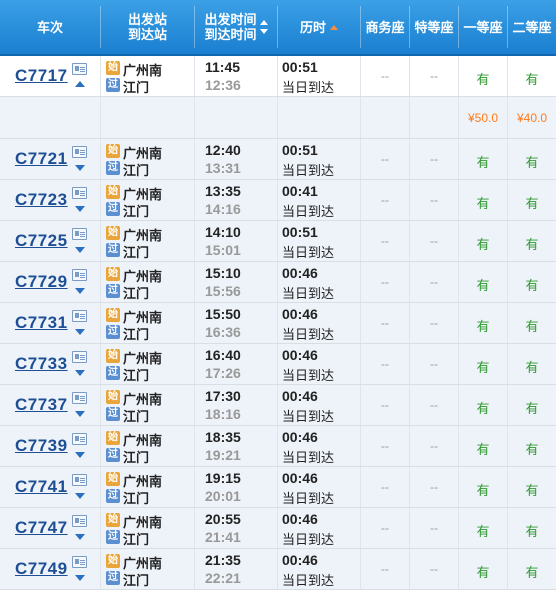 This screenshot has width=556, height=597. I want to click on table-row: C7731 始过广州南 江门 15:50 16:36 00:46 当日到达 -- -- 有有, so click(278, 323).